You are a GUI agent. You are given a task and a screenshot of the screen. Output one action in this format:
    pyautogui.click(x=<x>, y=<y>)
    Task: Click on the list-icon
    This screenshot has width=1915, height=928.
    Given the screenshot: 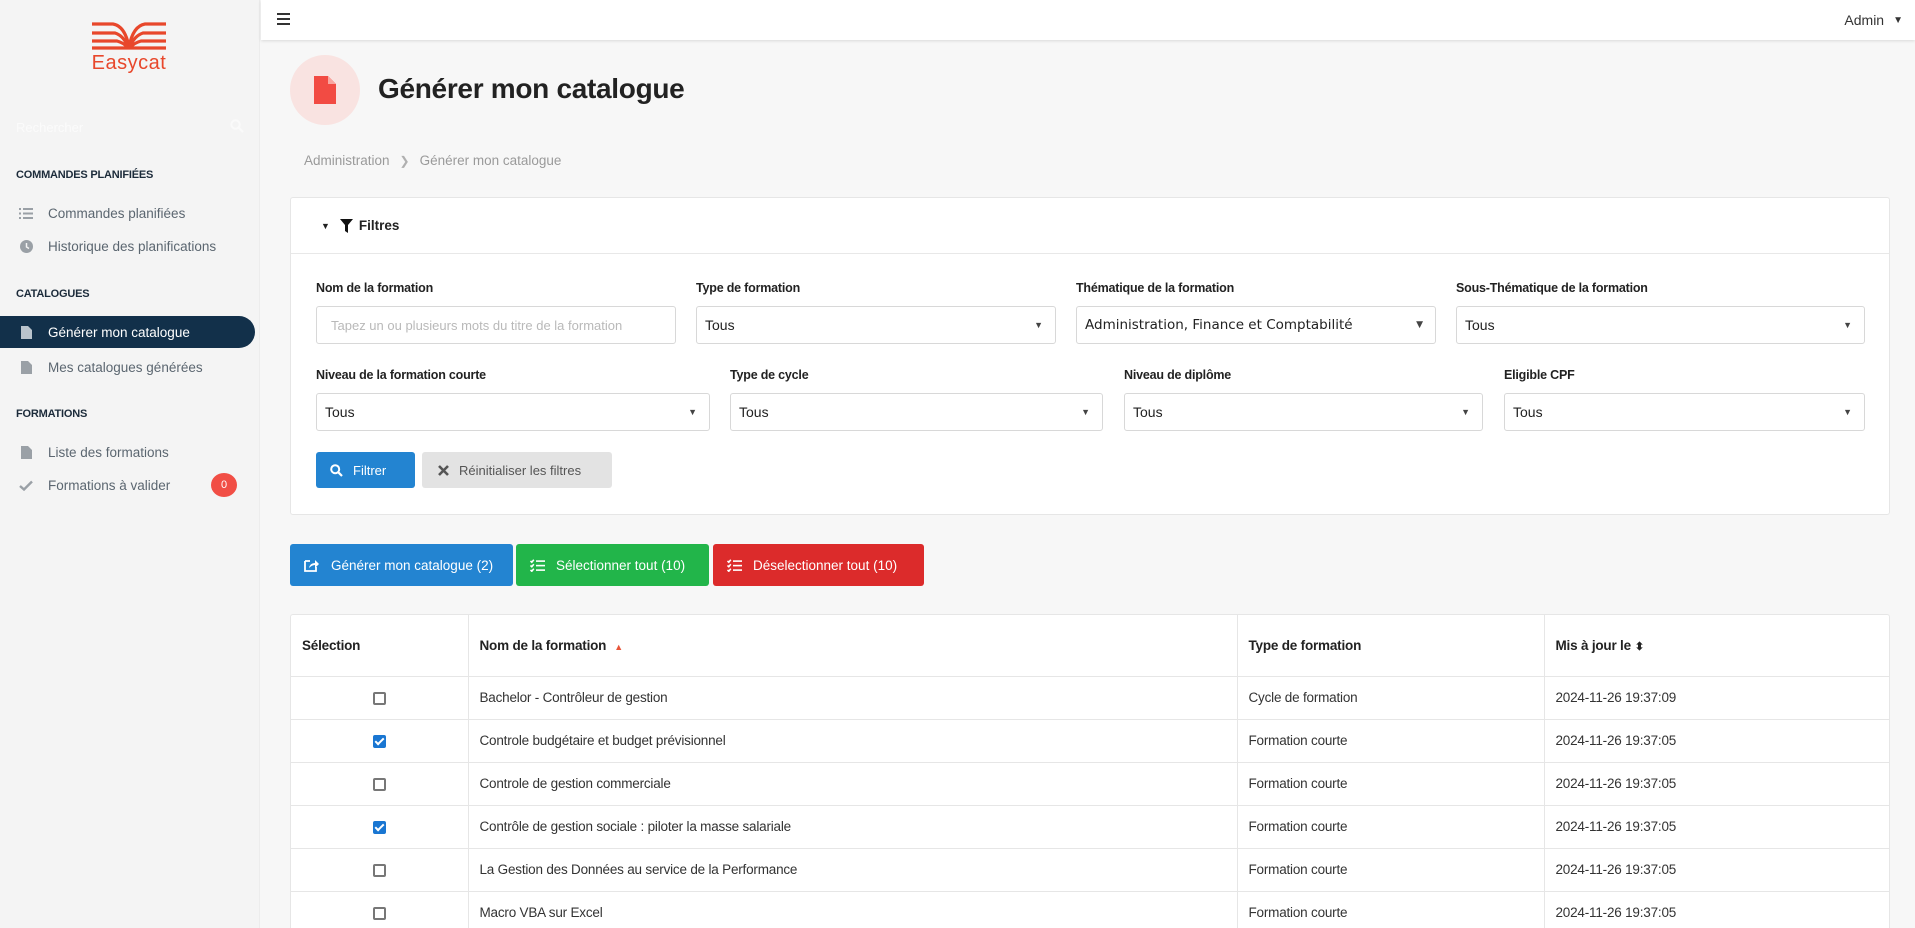 What is the action you would take?
    pyautogui.click(x=26, y=213)
    